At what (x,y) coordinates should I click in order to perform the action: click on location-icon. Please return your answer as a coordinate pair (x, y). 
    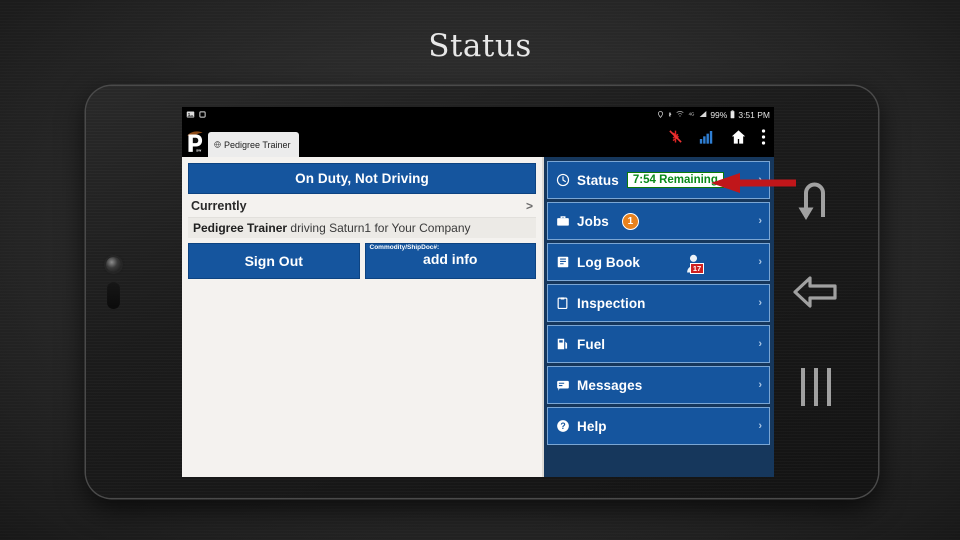
    Looking at the image, I should click on (660, 115).